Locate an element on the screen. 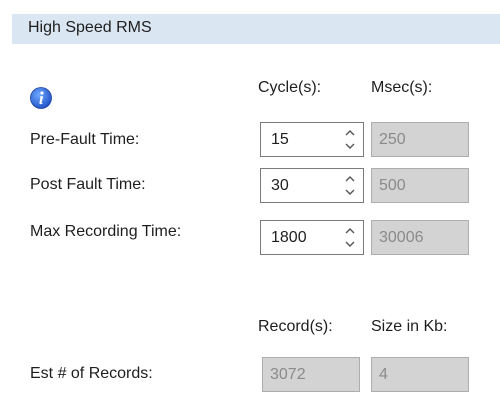 The height and width of the screenshot is (409, 500). max-recording-msec-value: 30006 is located at coordinates (401, 237).